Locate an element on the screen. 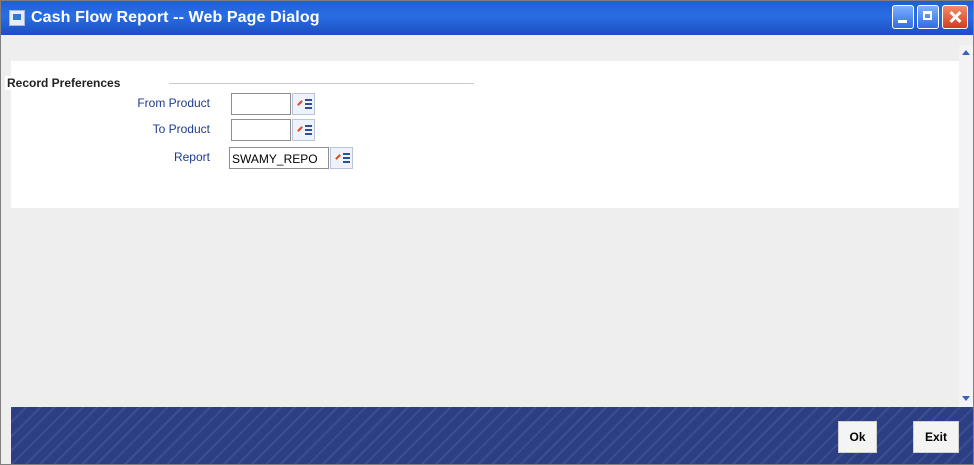  footer-bar is located at coordinates (492, 435).